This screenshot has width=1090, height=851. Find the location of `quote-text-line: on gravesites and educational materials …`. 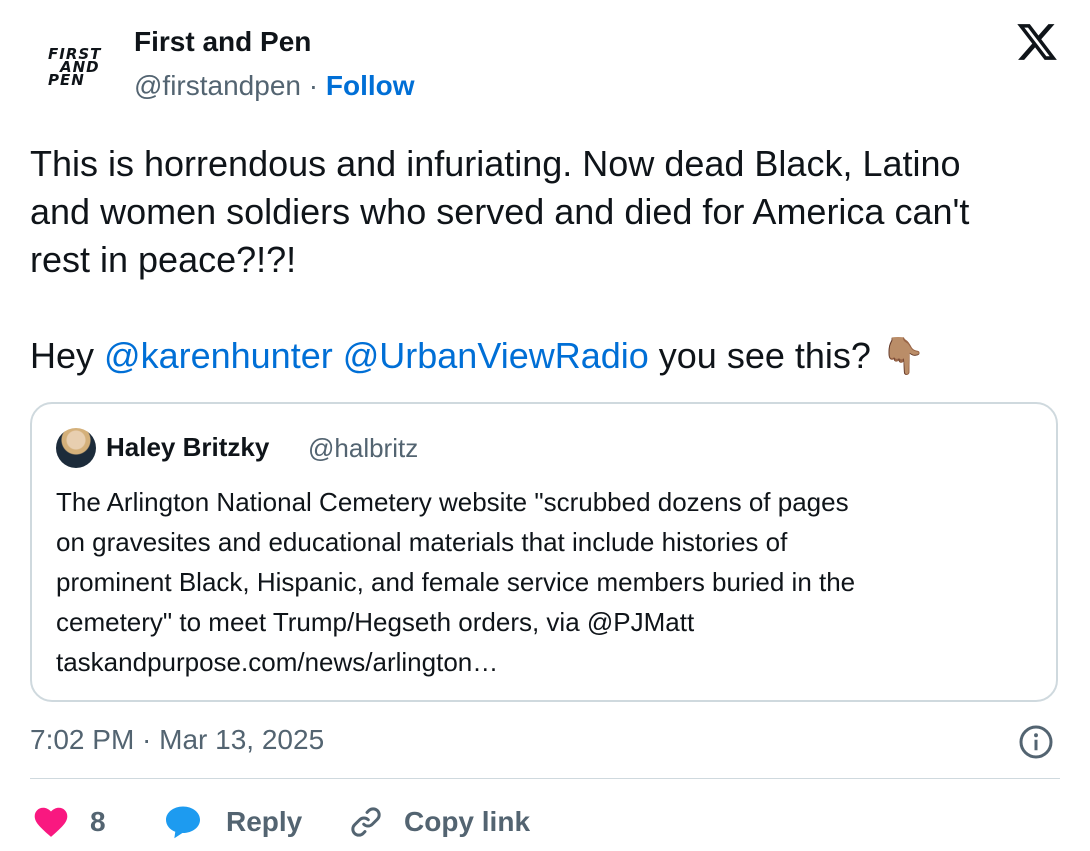

quote-text-line: on gravesites and educational materials … is located at coordinates (422, 542).